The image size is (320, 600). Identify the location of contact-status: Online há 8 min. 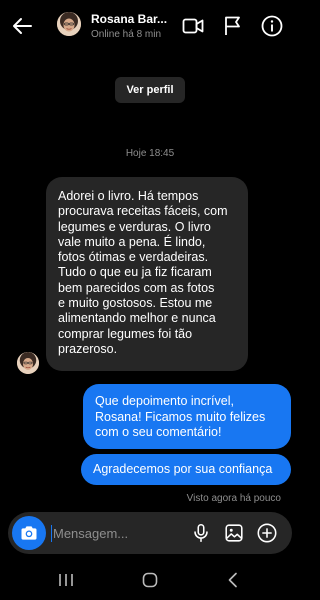
(126, 34).